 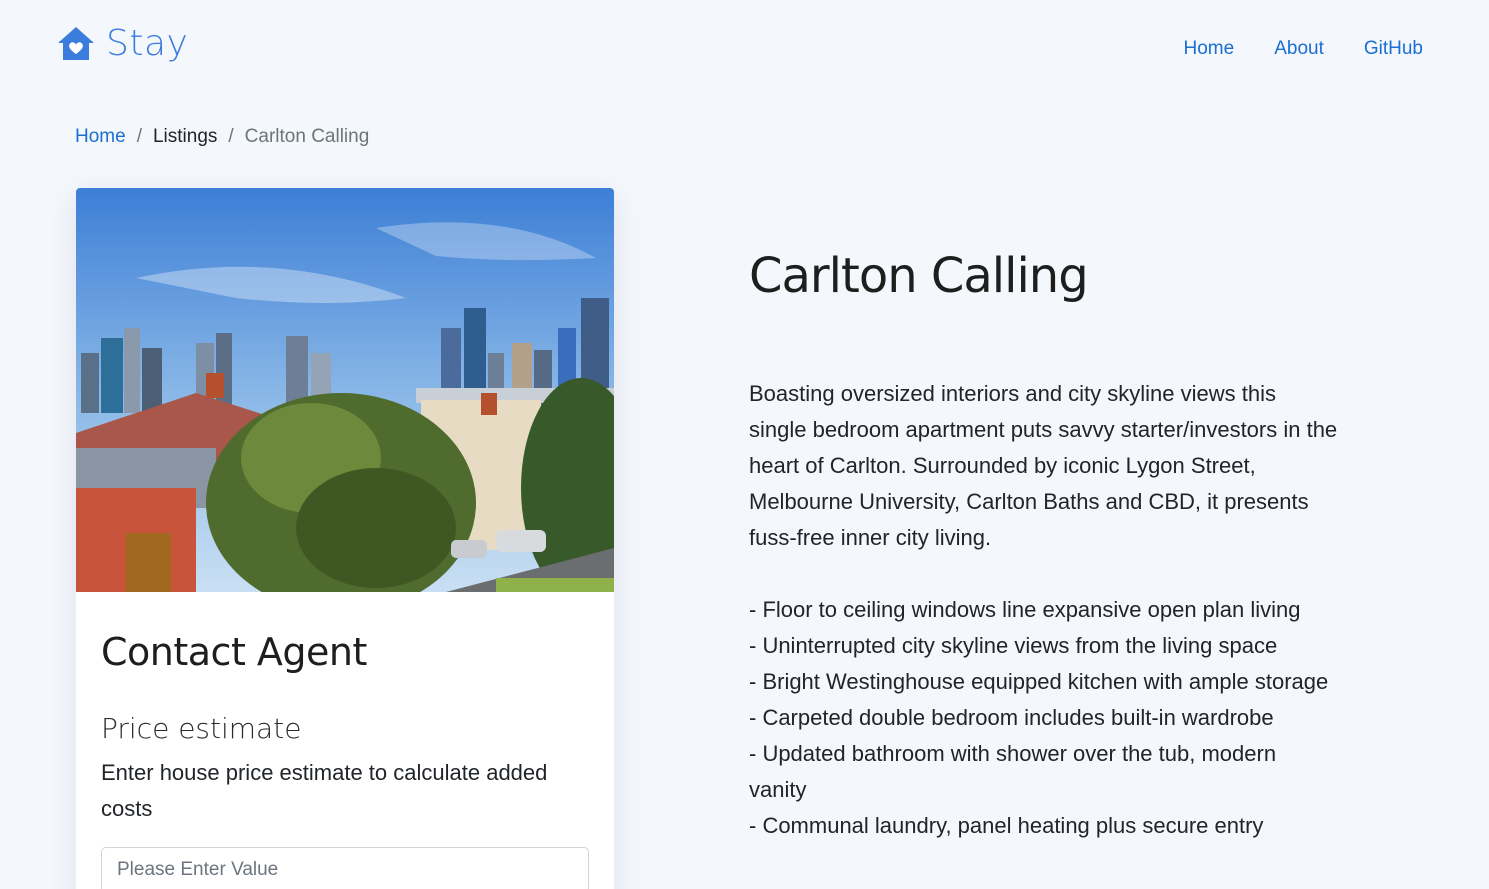 I want to click on navbar: Stay Home About GitHub, so click(x=744, y=47).